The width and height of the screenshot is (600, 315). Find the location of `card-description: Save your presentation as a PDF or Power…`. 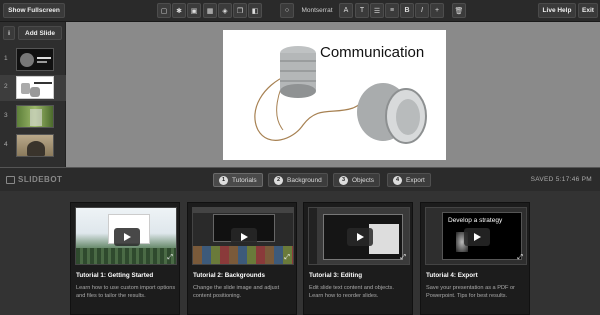

card-description: Save your presentation as a PDF or Power… is located at coordinates (470, 292).